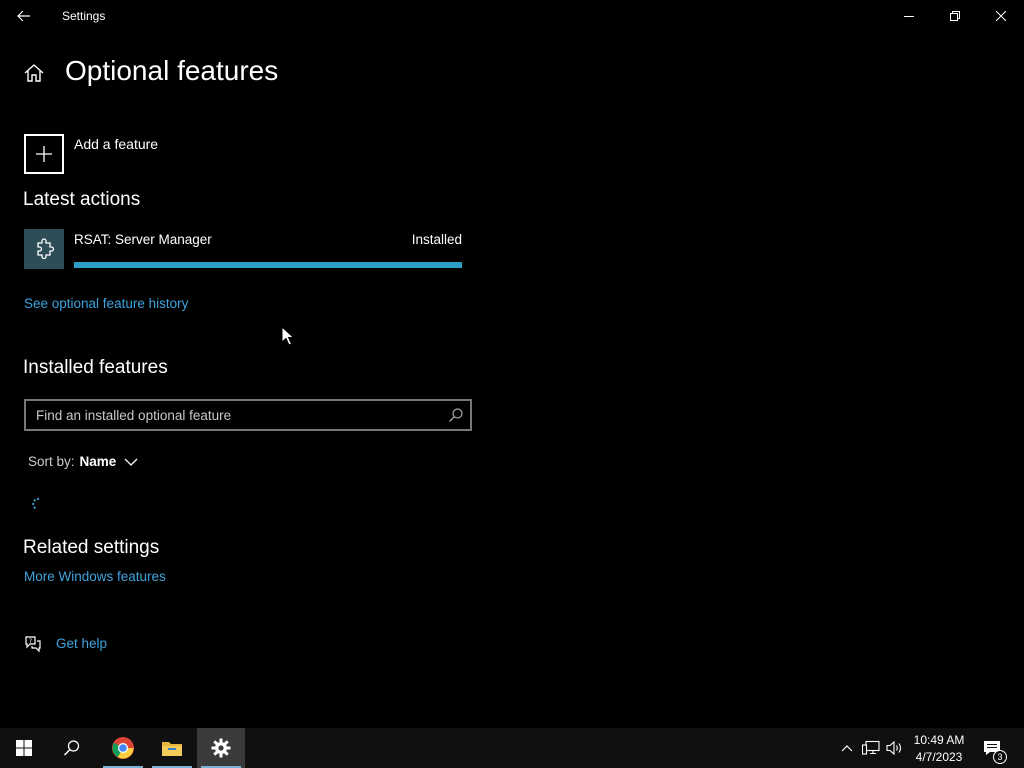 This screenshot has height=768, width=1024. I want to click on start-button, so click(24, 748).